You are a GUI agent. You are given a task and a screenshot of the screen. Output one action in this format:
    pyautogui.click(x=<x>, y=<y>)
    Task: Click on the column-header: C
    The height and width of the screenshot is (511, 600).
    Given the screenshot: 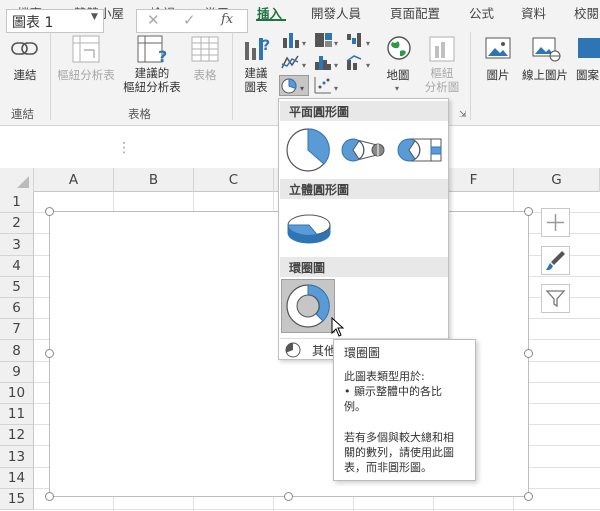 What is the action you would take?
    pyautogui.click(x=234, y=180)
    